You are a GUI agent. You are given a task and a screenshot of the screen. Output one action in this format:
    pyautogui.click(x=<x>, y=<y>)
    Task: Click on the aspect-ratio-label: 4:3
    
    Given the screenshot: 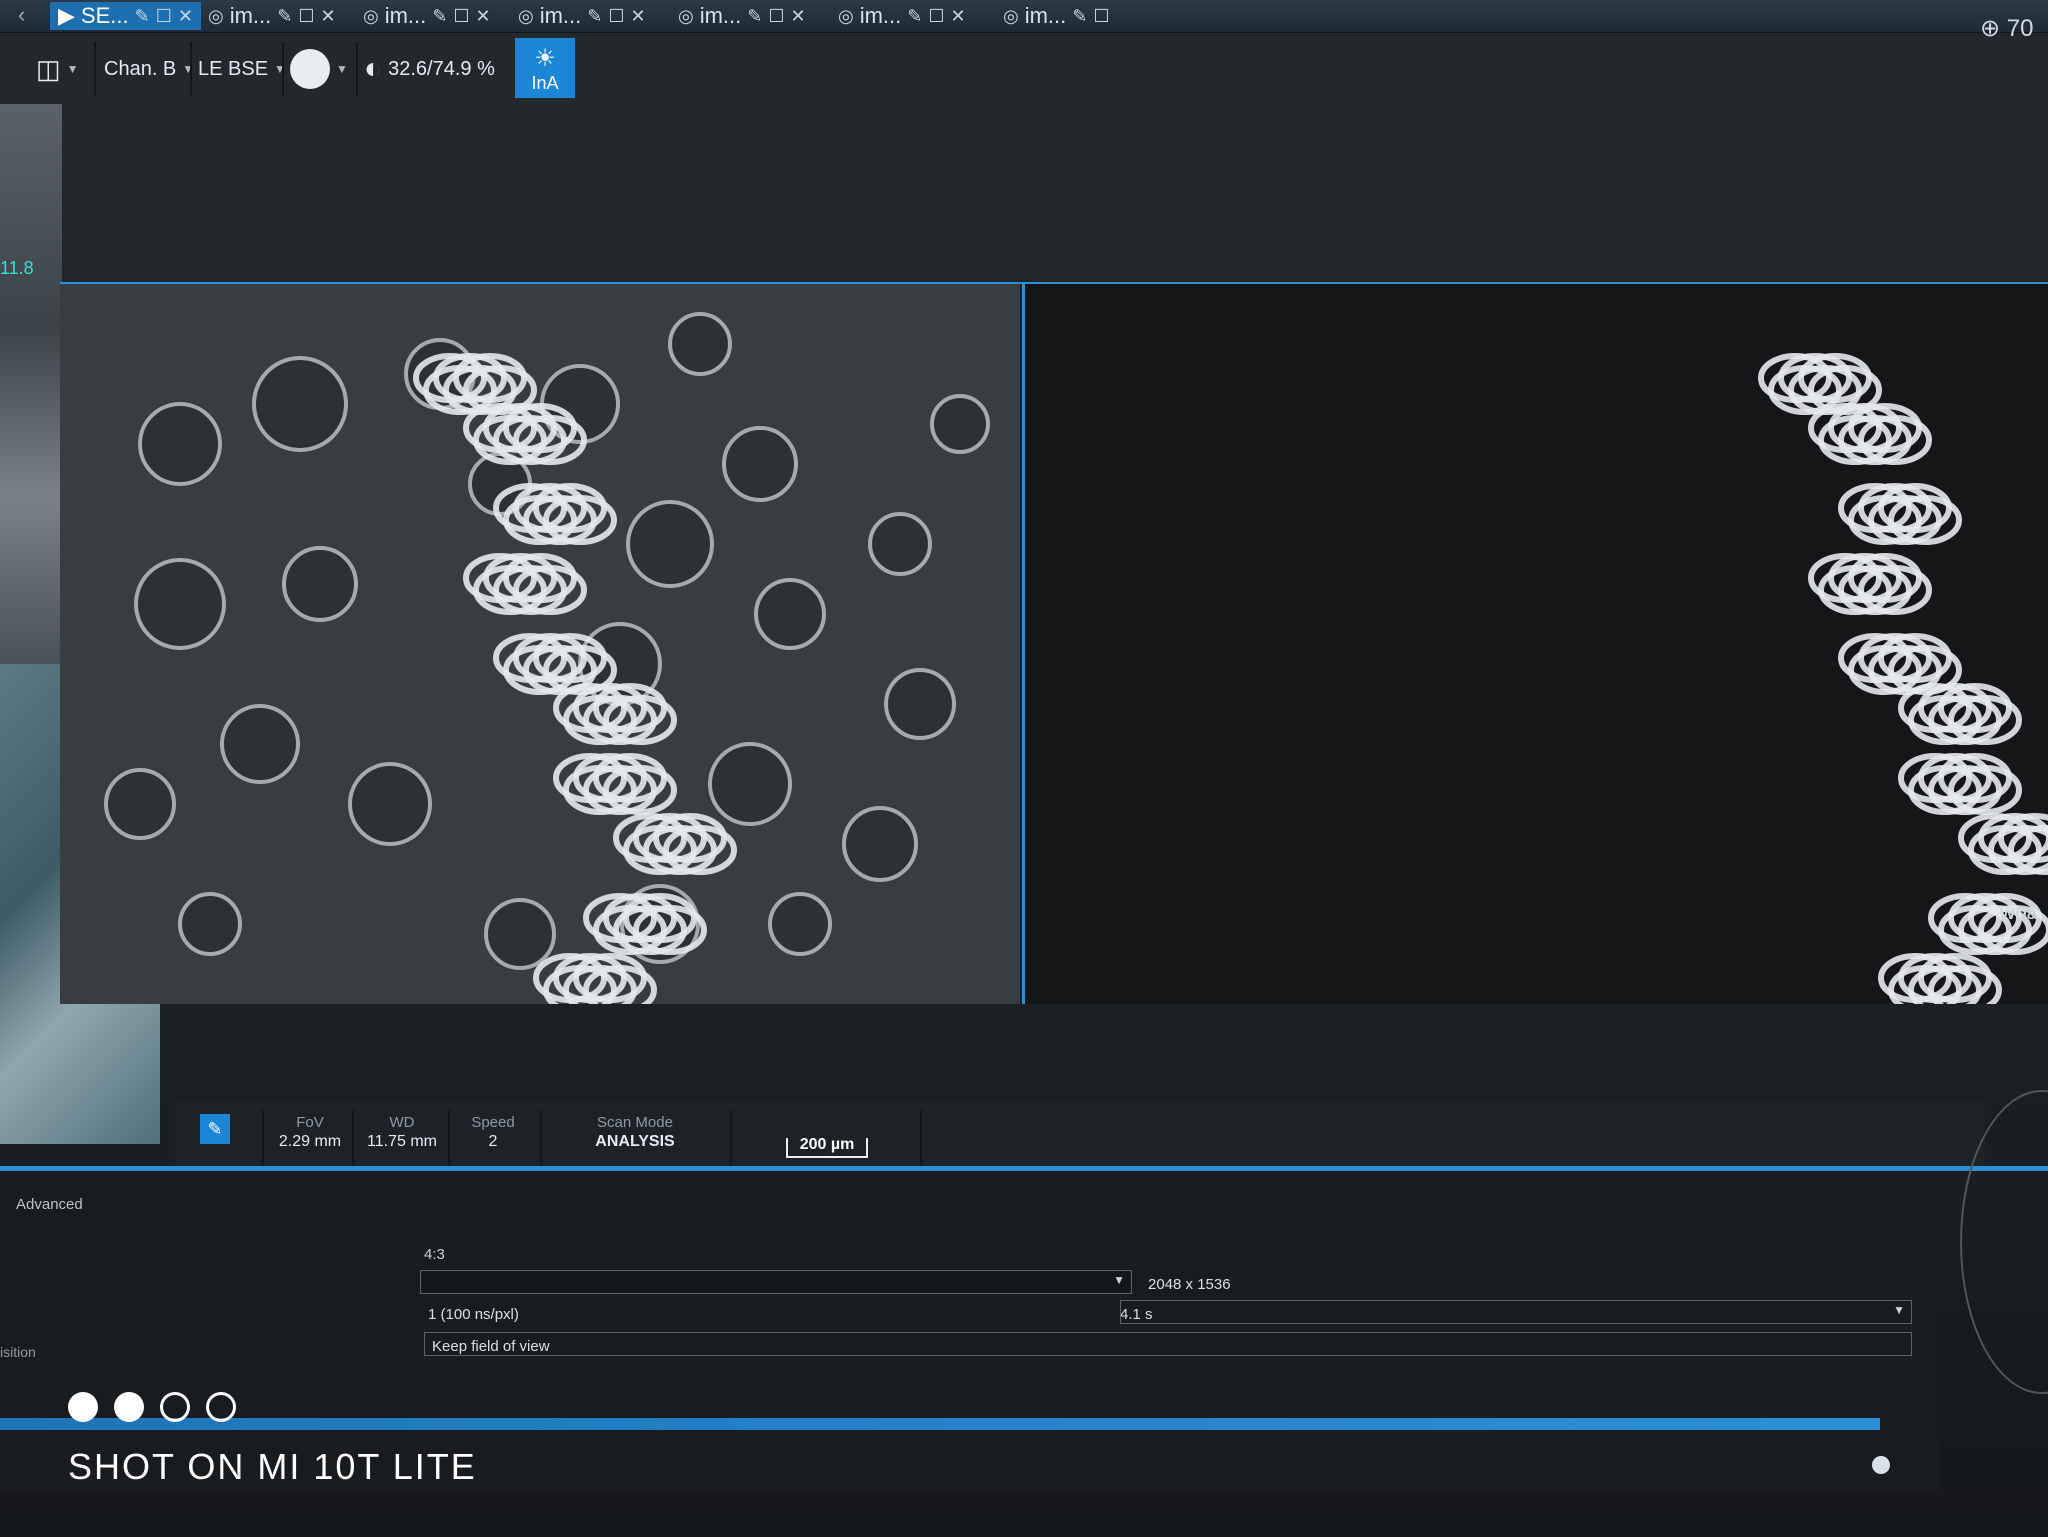 What is the action you would take?
    pyautogui.click(x=434, y=1254)
    